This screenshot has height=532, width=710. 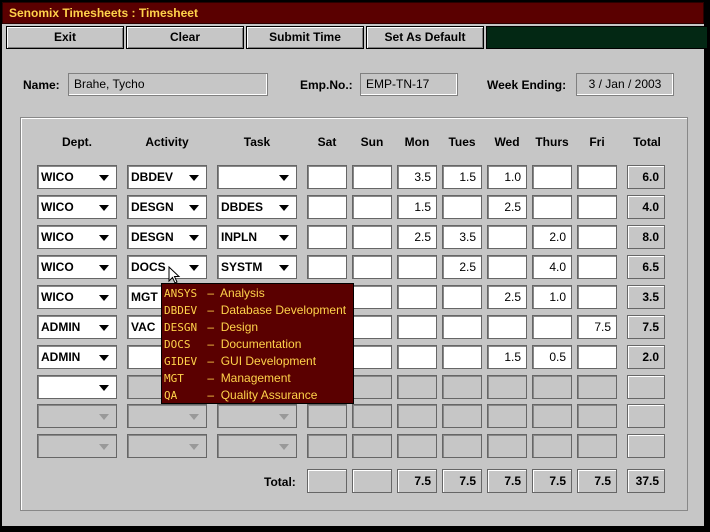 What do you see at coordinates (527, 85) in the screenshot?
I see `week-ending-label: Week Ending:` at bounding box center [527, 85].